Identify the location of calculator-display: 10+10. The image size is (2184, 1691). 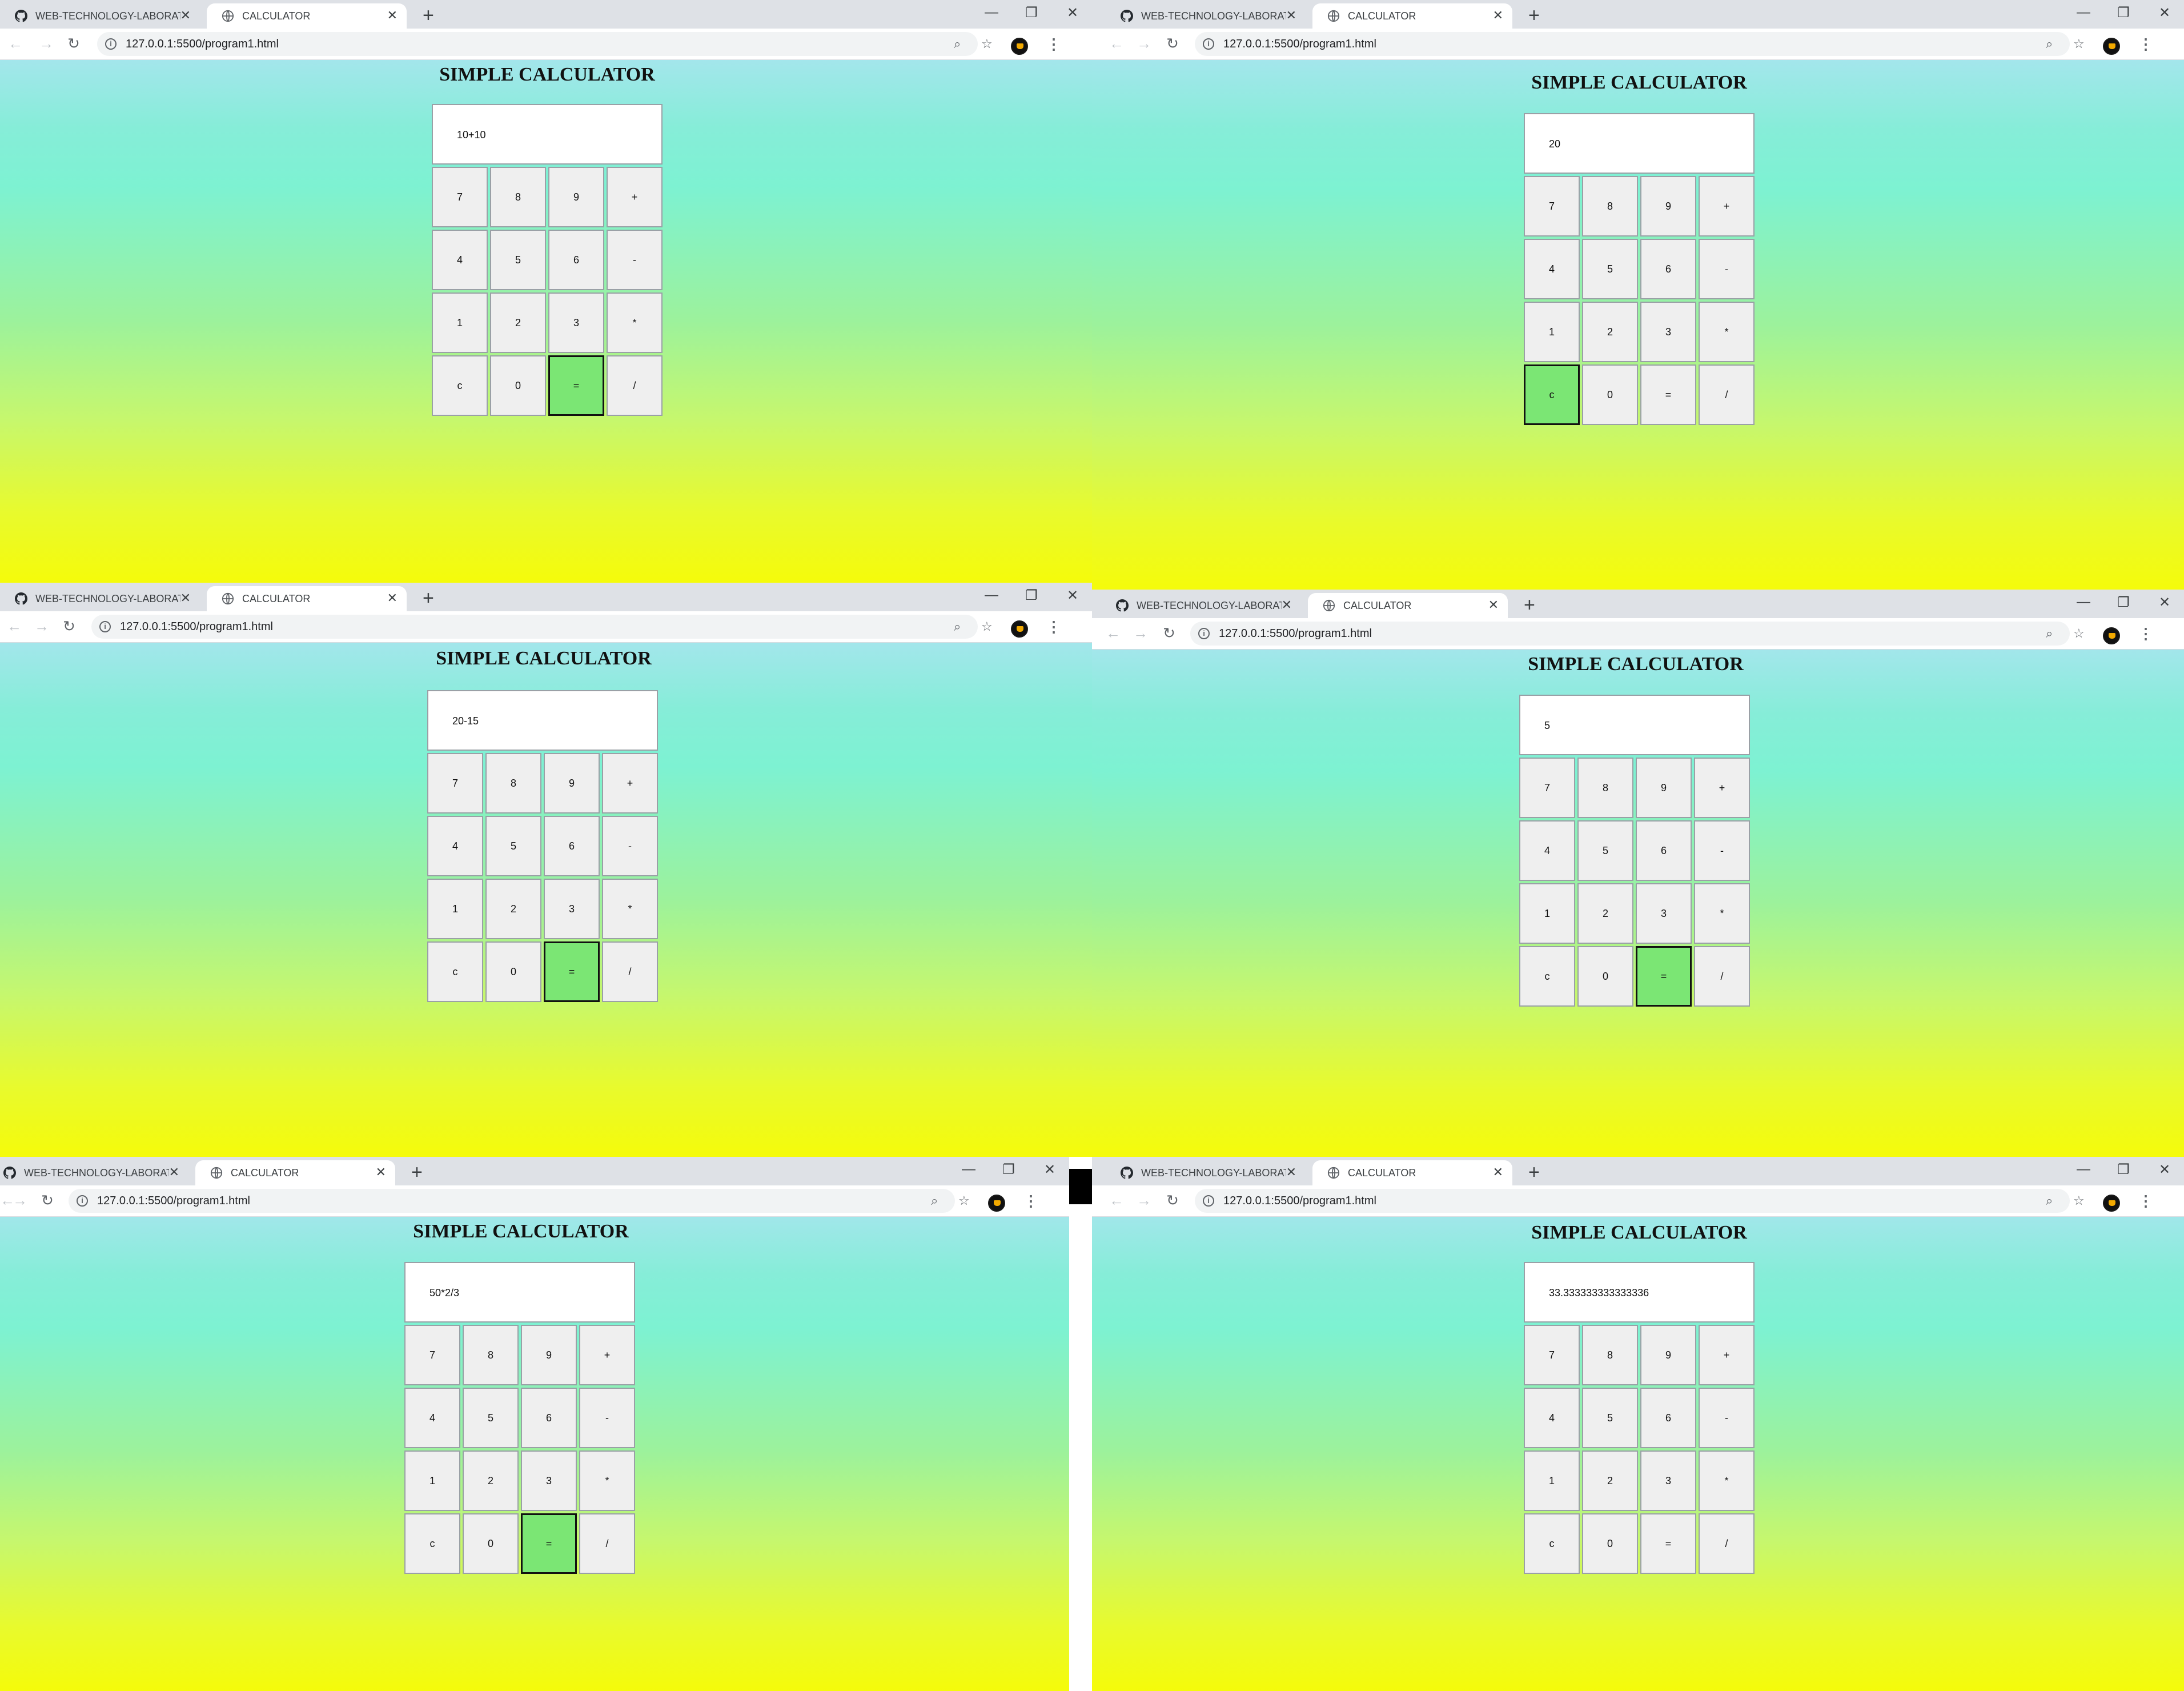
(547, 134).